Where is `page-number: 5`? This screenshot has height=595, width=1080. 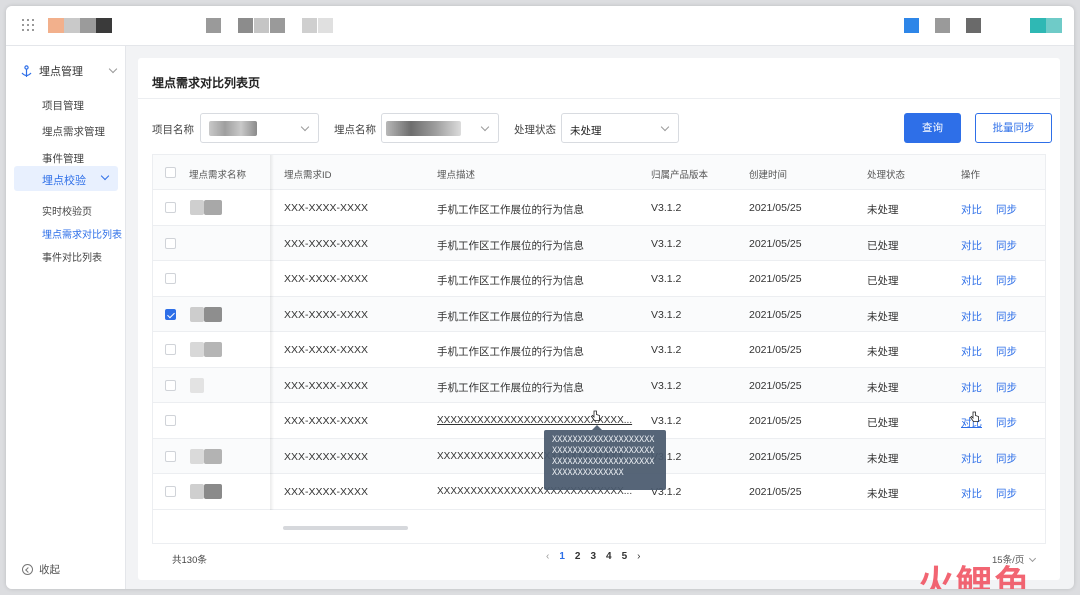
page-number: 5 is located at coordinates (625, 556).